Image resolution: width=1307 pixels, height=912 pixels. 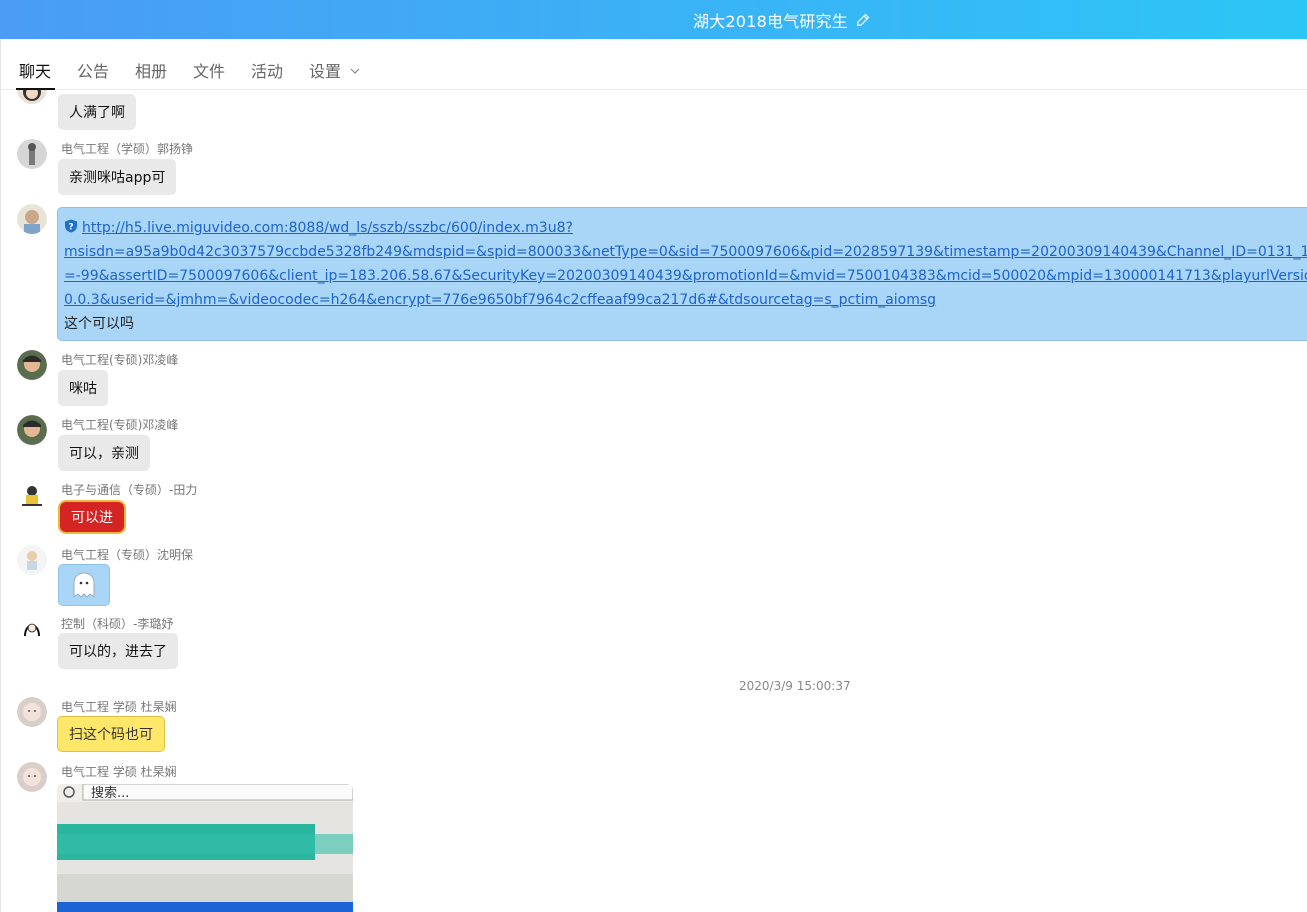 I want to click on tab-album-label: 相册, so click(x=151, y=71).